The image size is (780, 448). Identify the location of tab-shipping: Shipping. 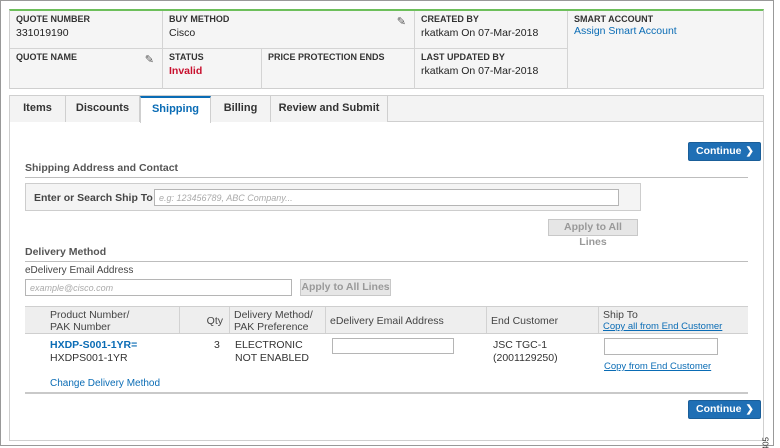
(175, 109).